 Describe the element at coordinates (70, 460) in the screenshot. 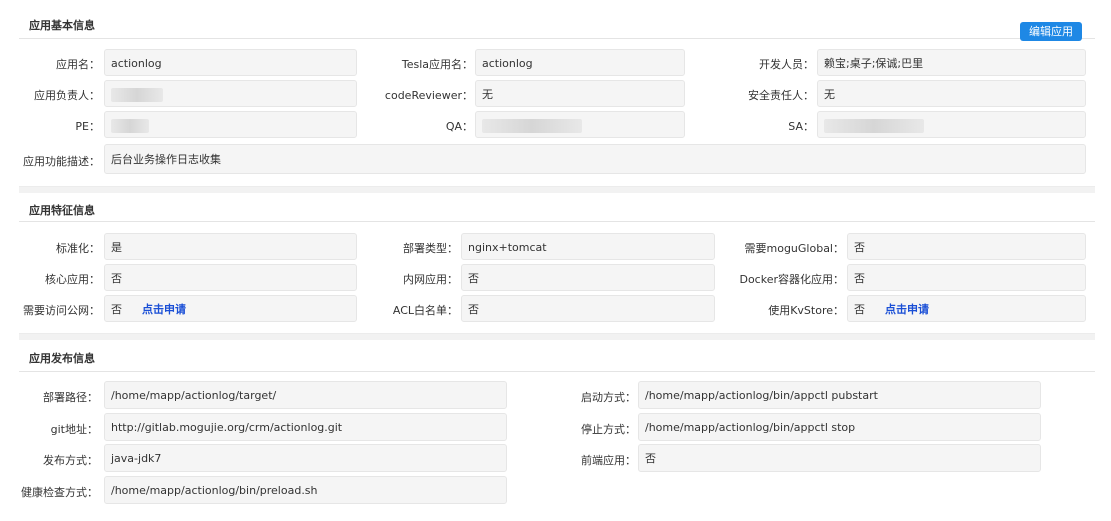

I see `publish-method-label: 发布方式：` at that location.